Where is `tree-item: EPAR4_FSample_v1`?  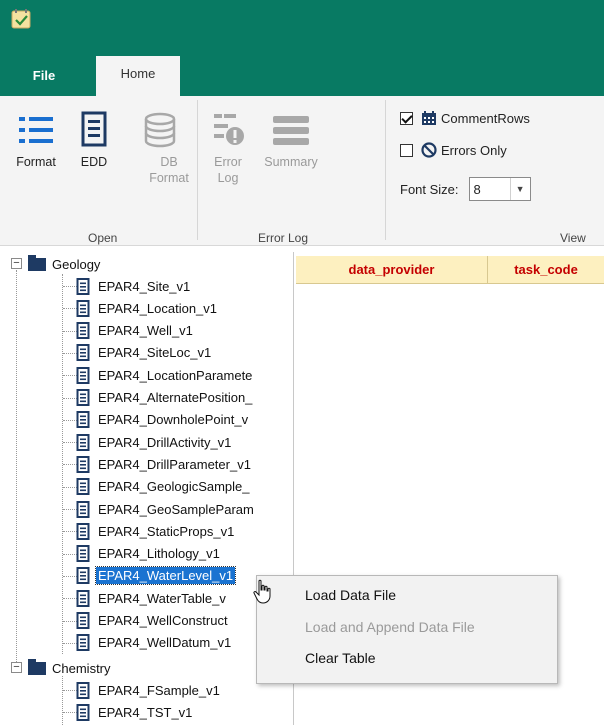
tree-item: EPAR4_FSample_v1 is located at coordinates (149, 690).